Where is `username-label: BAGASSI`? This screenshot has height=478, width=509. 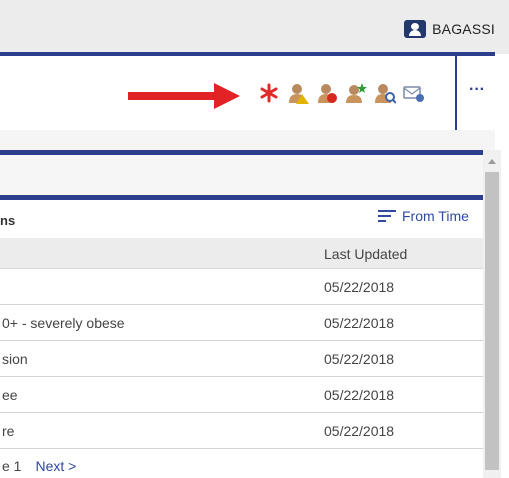 username-label: BAGASSI is located at coordinates (463, 29).